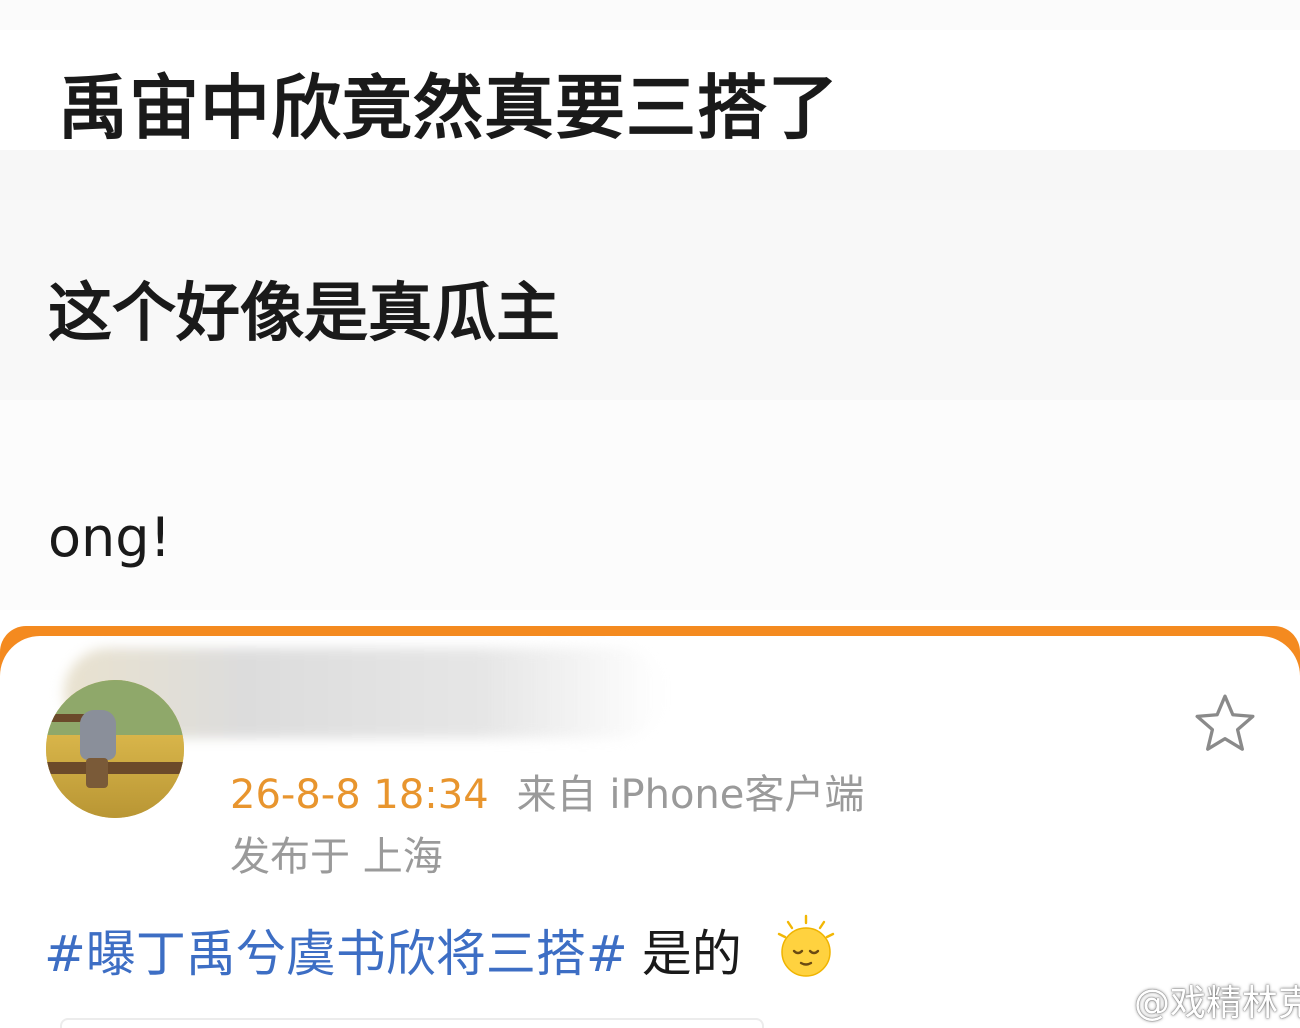 The image size is (1300, 1028). What do you see at coordinates (1110, 1004) in the screenshot?
I see `weibo-logo-icon` at bounding box center [1110, 1004].